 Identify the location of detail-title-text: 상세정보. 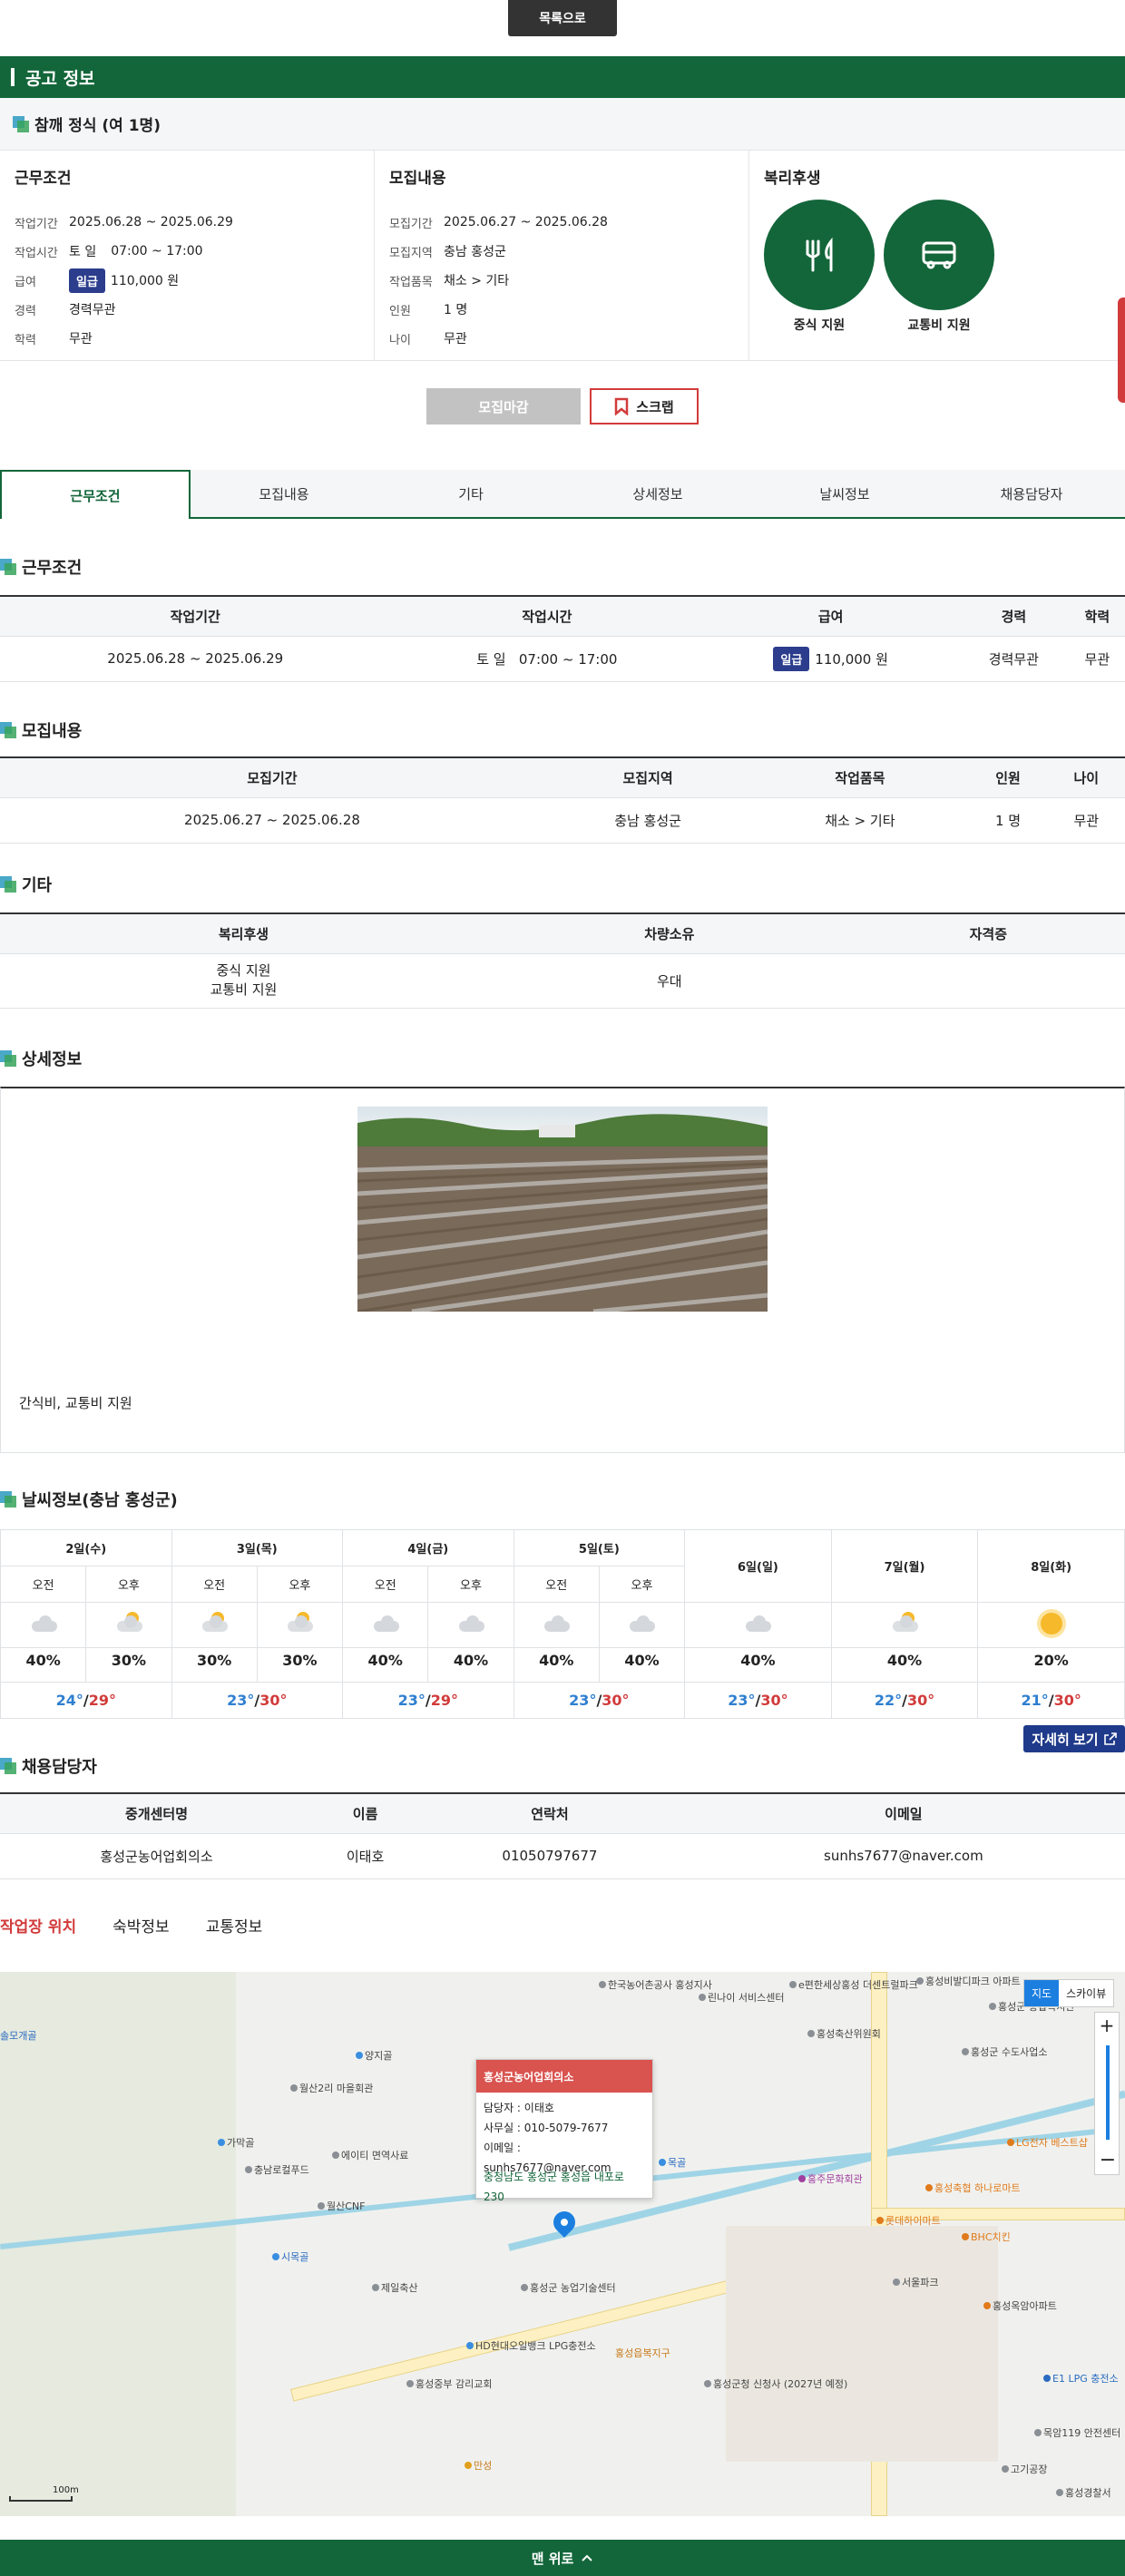
(52, 1059).